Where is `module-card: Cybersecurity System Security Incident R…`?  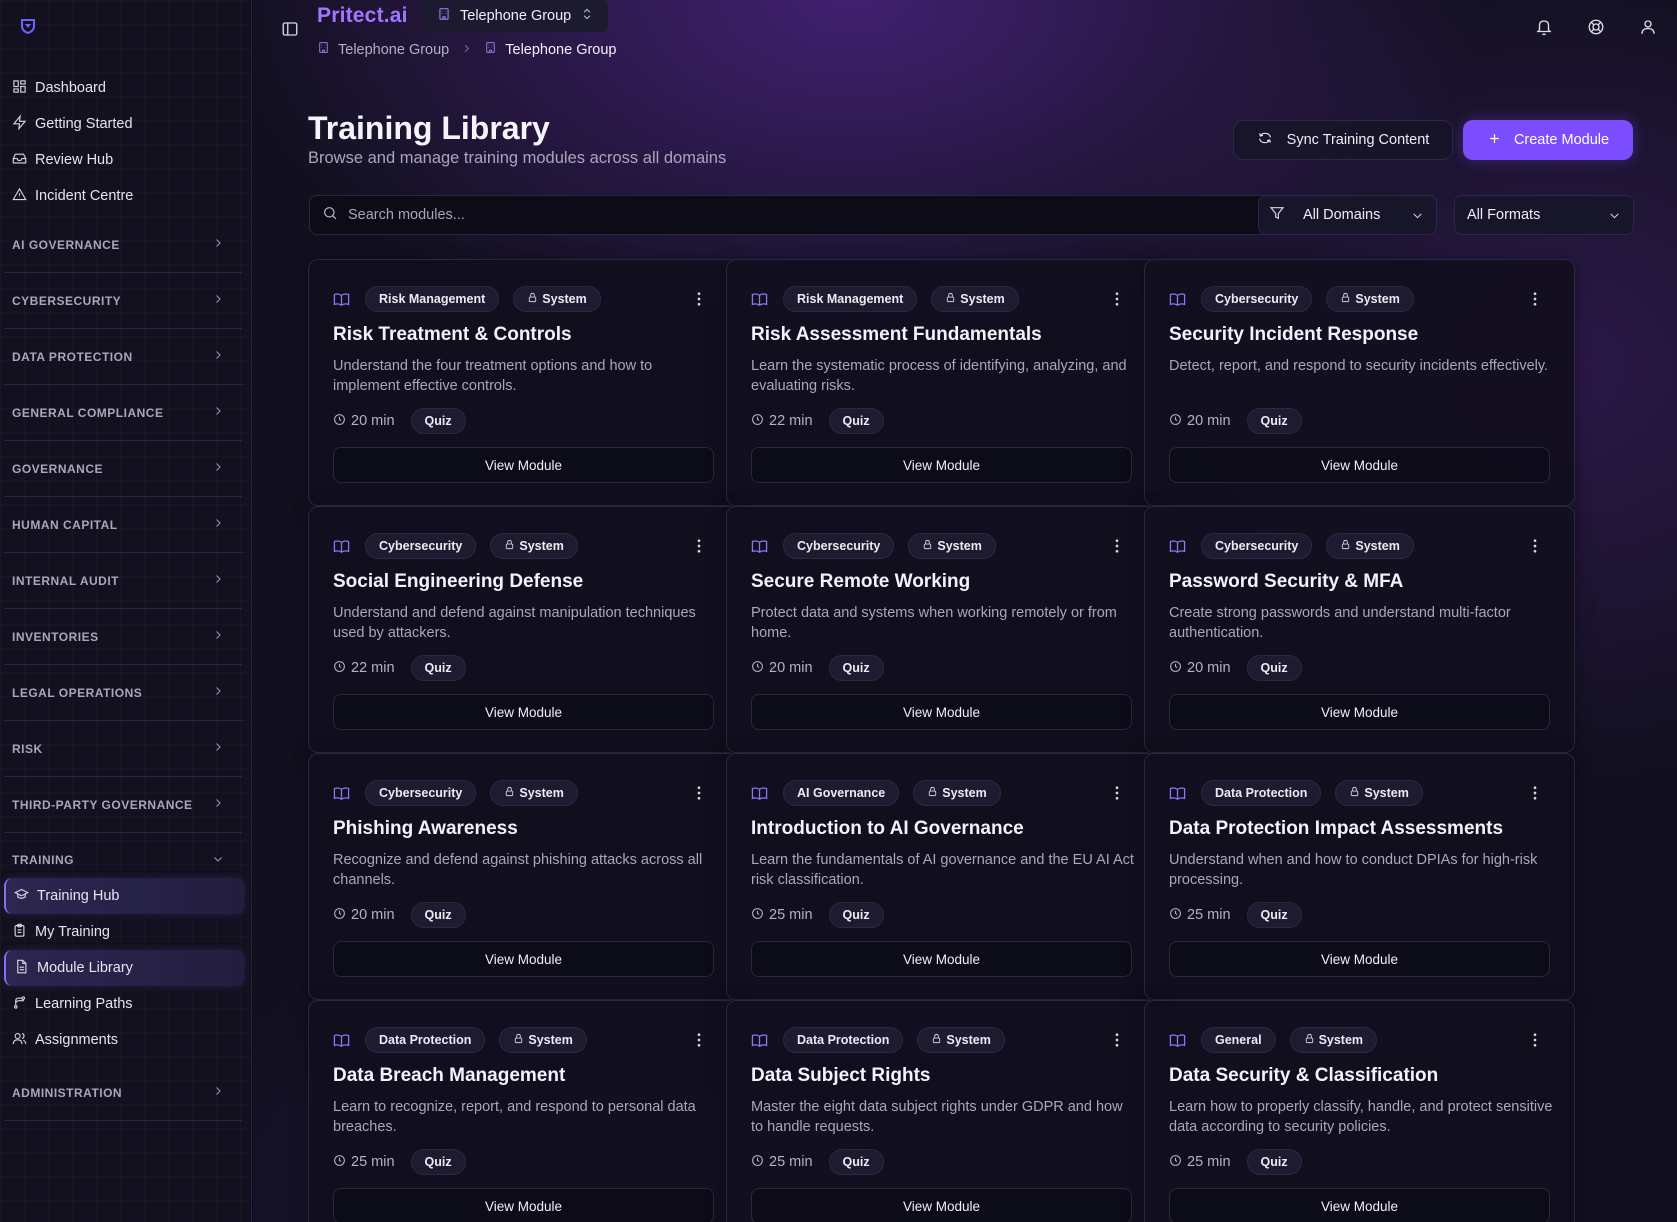 module-card: Cybersecurity System Security Incident R… is located at coordinates (1359, 382).